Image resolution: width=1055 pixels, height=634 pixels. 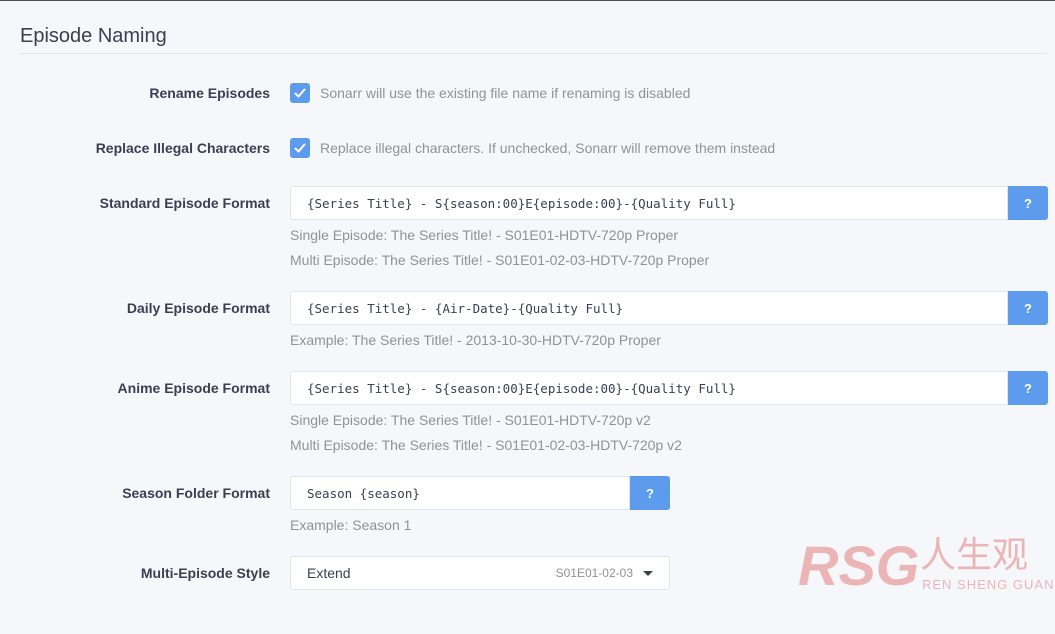 What do you see at coordinates (858, 563) in the screenshot?
I see `watermark-rsg: RSG` at bounding box center [858, 563].